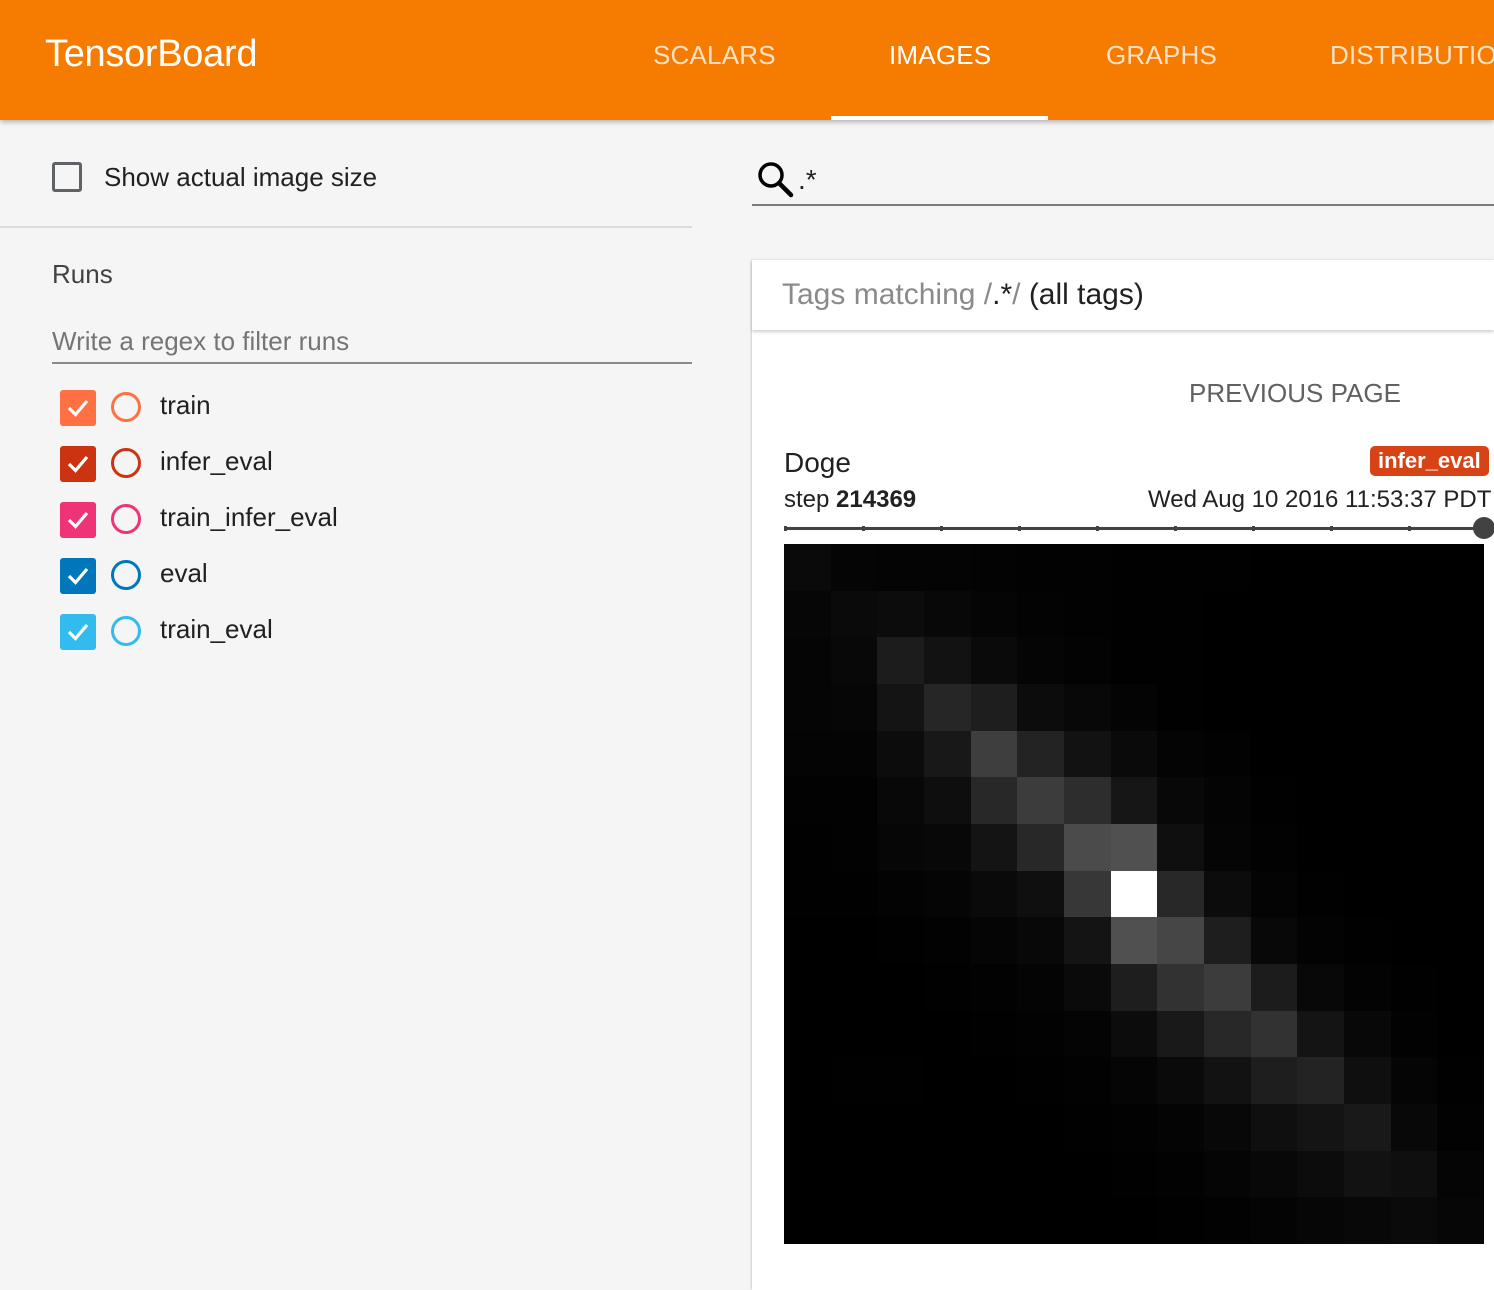 Image resolution: width=1494 pixels, height=1290 pixels. Describe the element at coordinates (360, 576) in the screenshot. I see `run-row-eval: eval` at that location.